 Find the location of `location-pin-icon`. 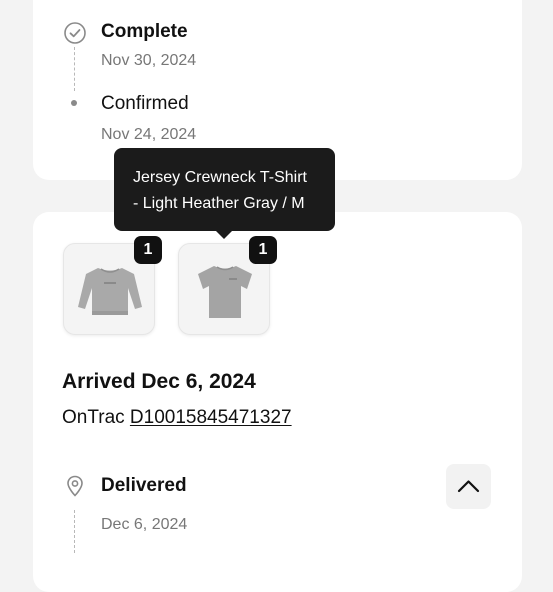

location-pin-icon is located at coordinates (75, 486).